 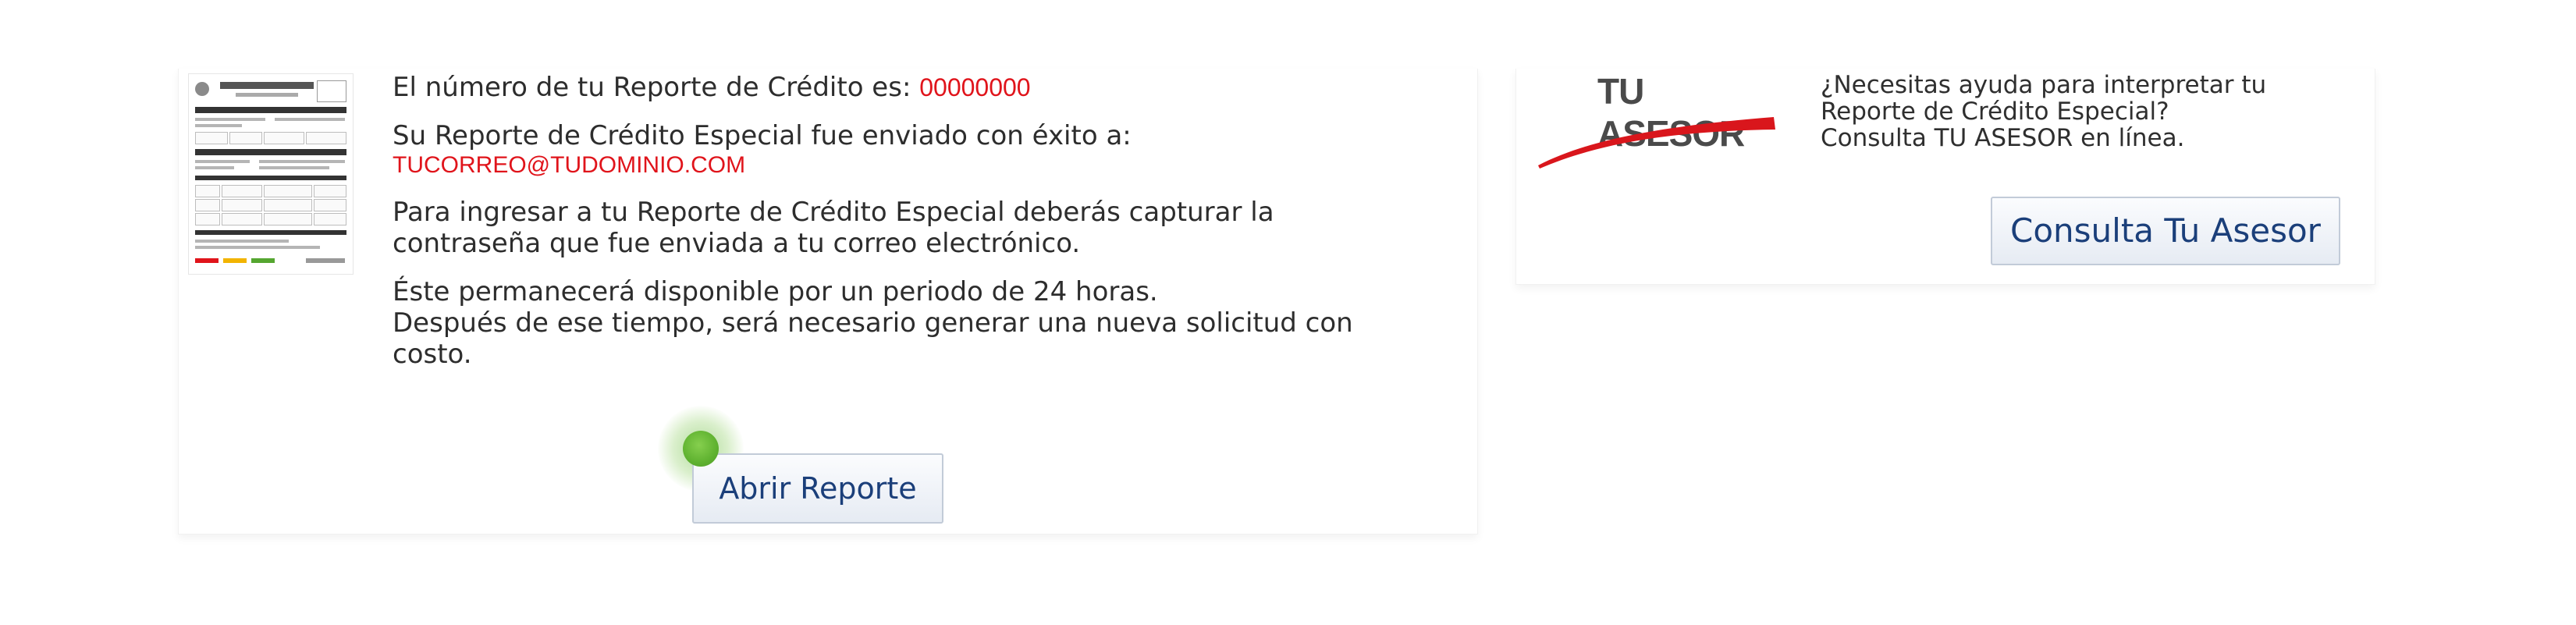 I want to click on open-report-button: Abrir Reporte, so click(x=817, y=488).